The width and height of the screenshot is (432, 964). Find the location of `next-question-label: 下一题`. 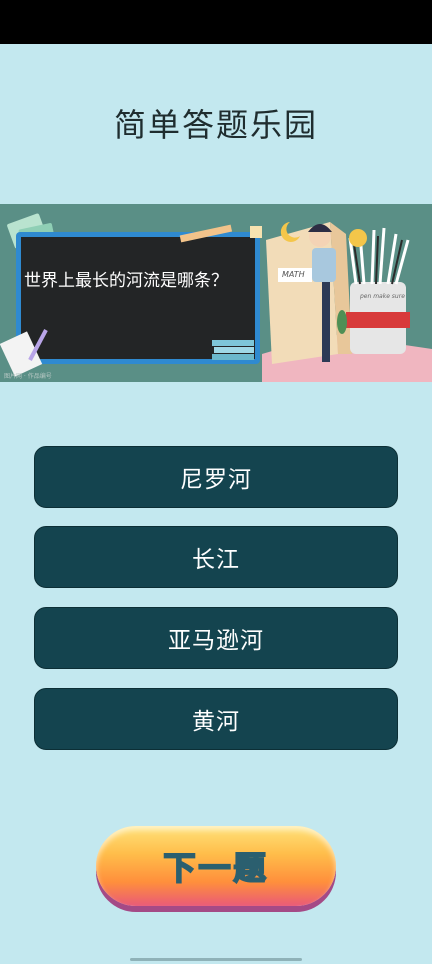

next-question-label: 下一题 is located at coordinates (215, 868).